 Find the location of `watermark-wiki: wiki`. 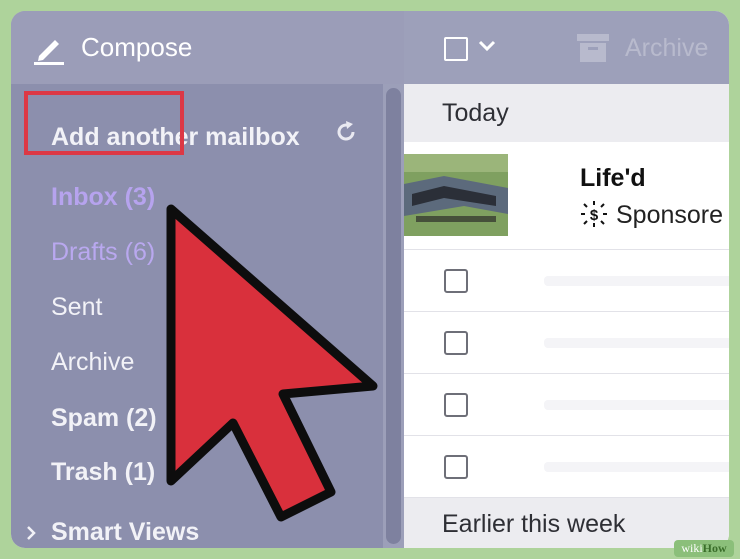

watermark-wiki: wiki is located at coordinates (692, 548).